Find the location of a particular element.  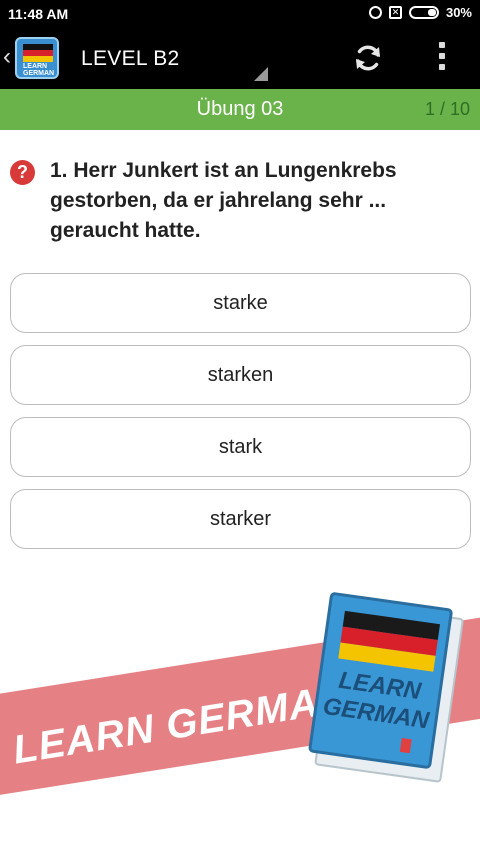

level-selector: LEVEL B2 is located at coordinates (130, 59).